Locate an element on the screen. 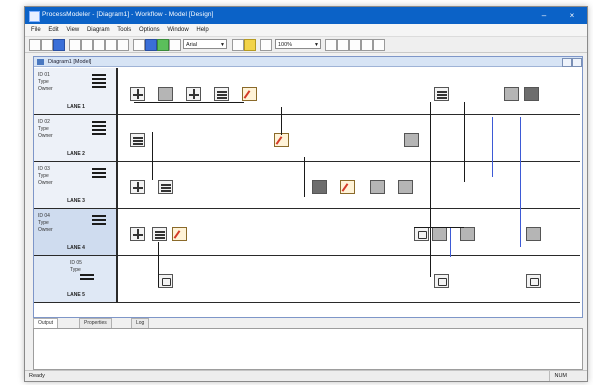 The width and height of the screenshot is (593, 385). paste-icon is located at coordinates (99, 45).